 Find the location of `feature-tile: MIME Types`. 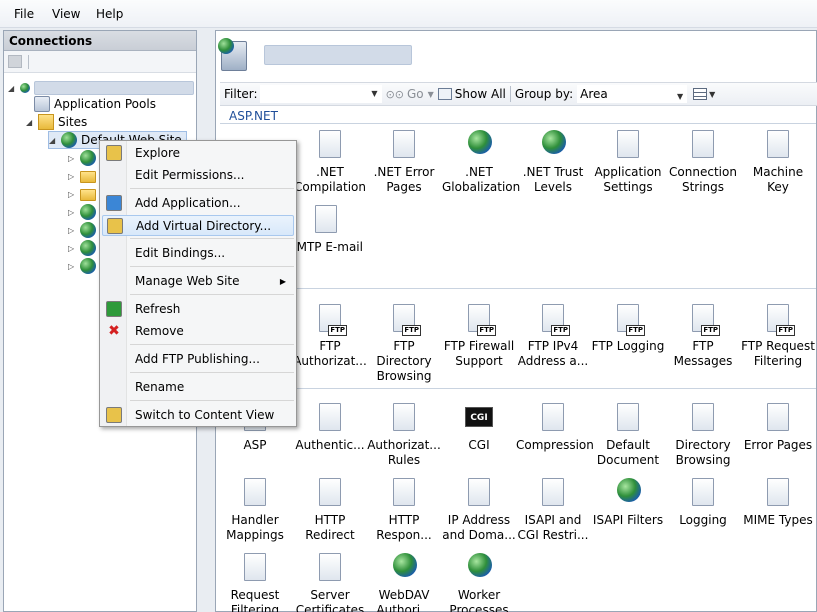

feature-tile: MIME Types is located at coordinates (778, 502).